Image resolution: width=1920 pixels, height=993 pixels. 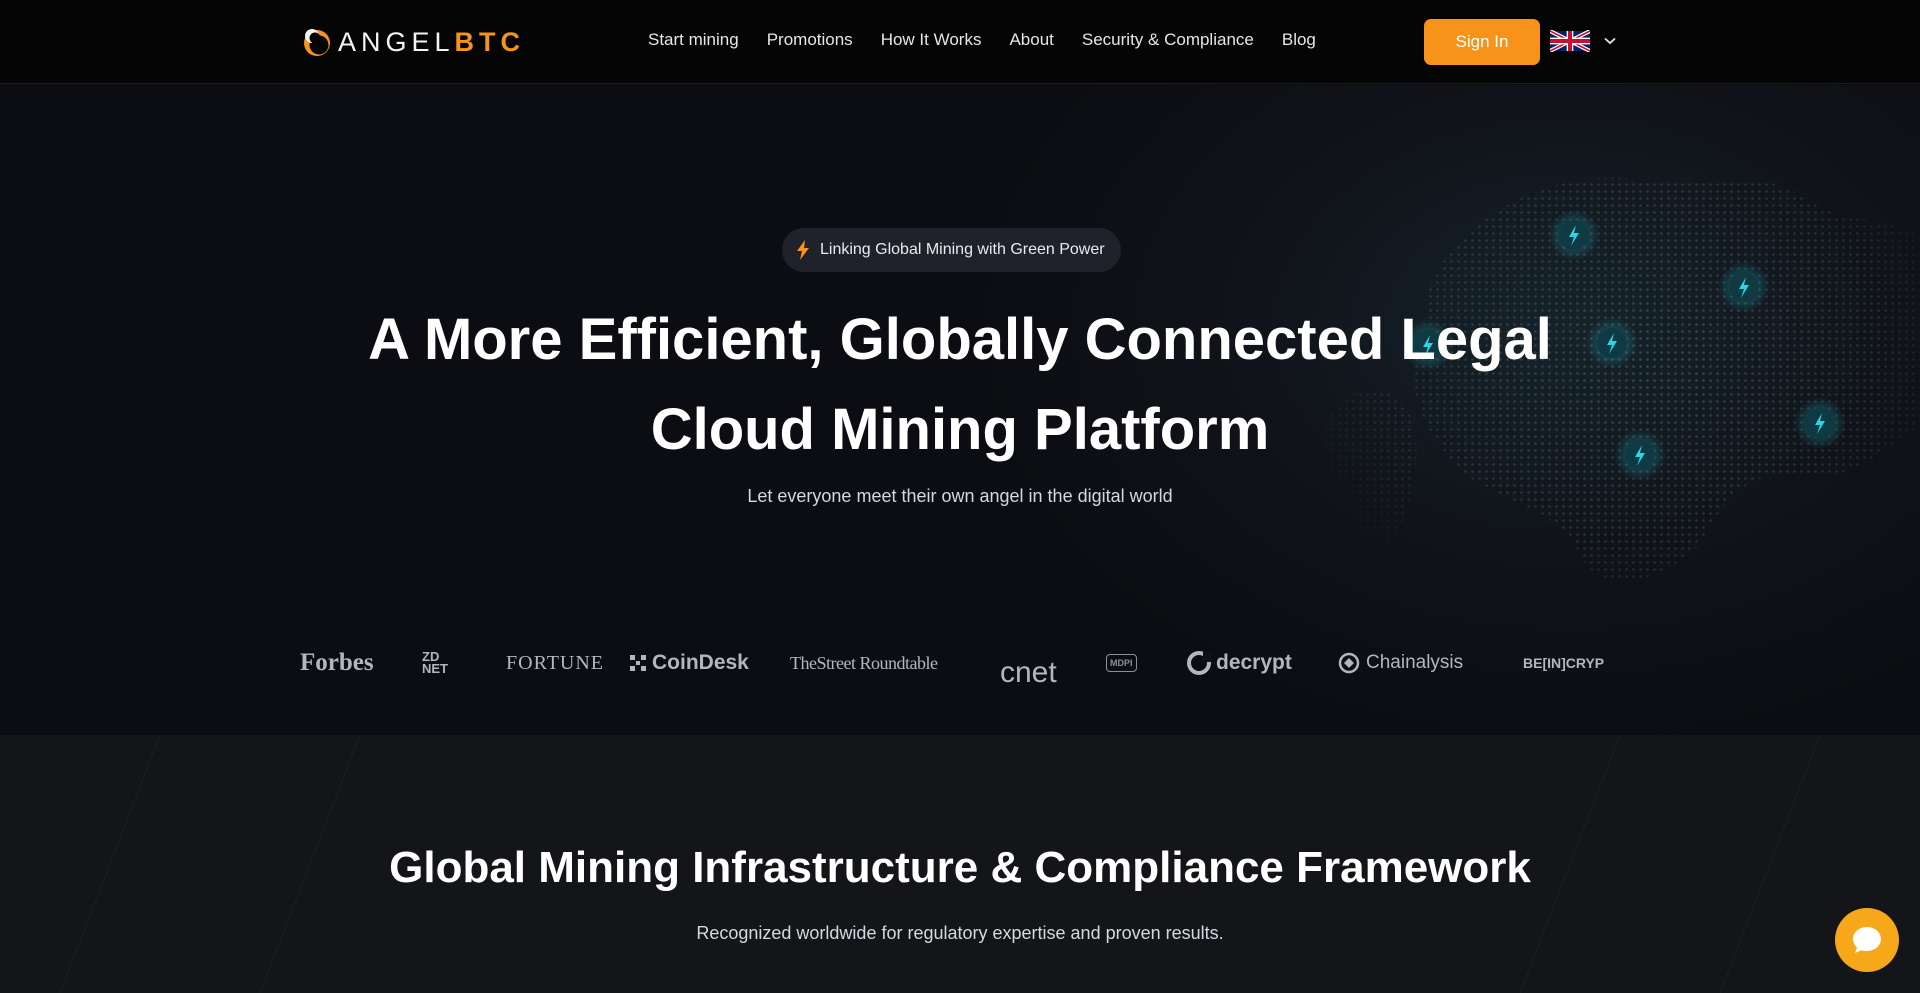 I want to click on decrypt-mark-icon, so click(x=1199, y=663).